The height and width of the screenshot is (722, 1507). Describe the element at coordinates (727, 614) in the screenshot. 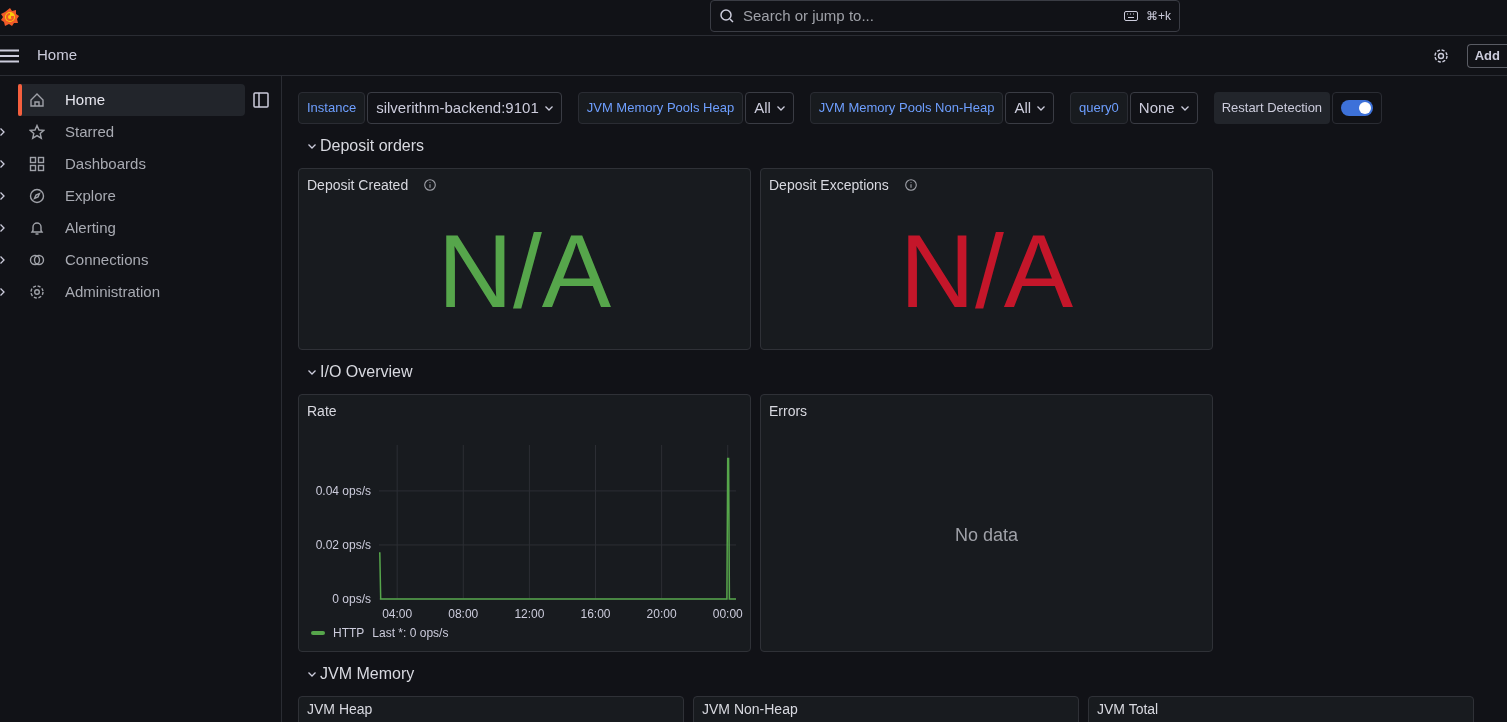

I see `x-tick-label: 00:00` at that location.